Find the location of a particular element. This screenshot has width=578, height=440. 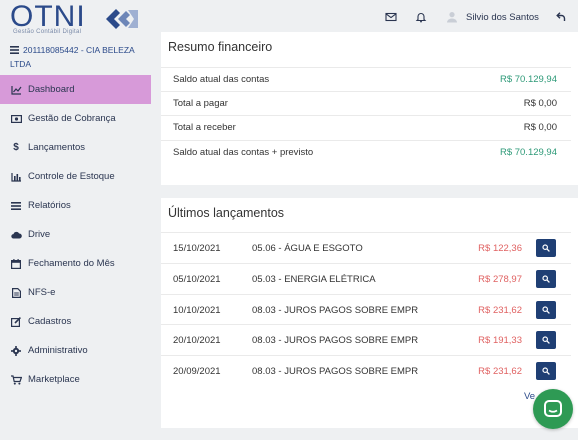

sidebar-item-dashboard: Dashboard is located at coordinates (75, 89).